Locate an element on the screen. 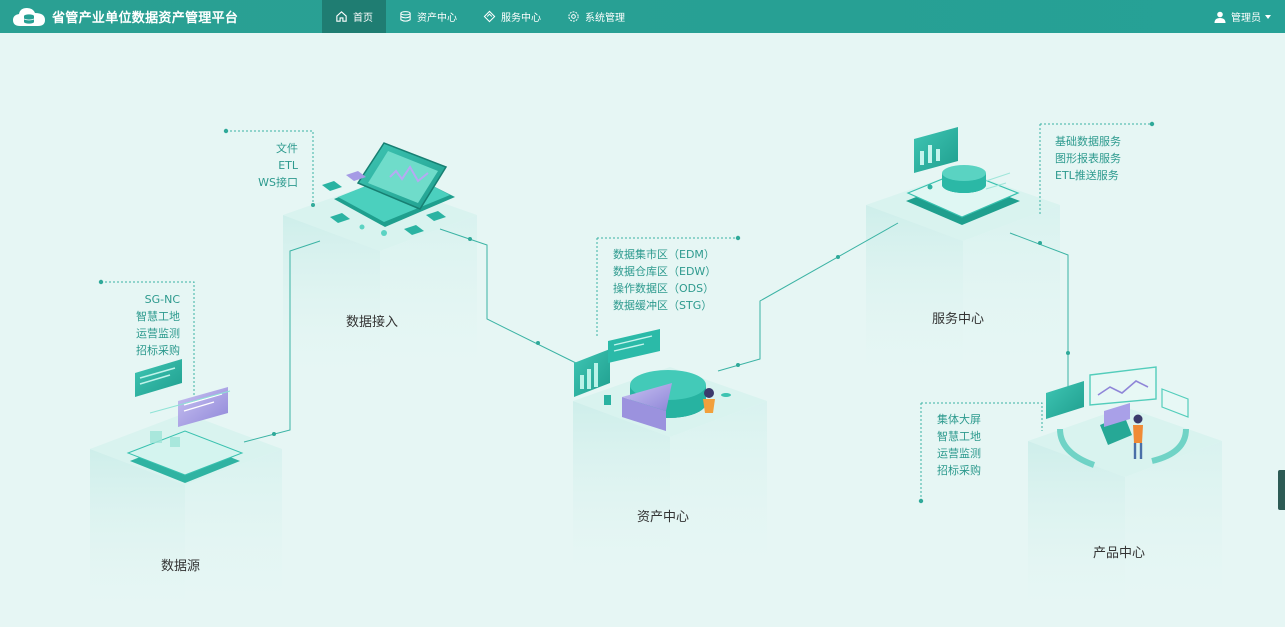 The image size is (1285, 627). nav-system-management-label: 系统管理 is located at coordinates (605, 18).